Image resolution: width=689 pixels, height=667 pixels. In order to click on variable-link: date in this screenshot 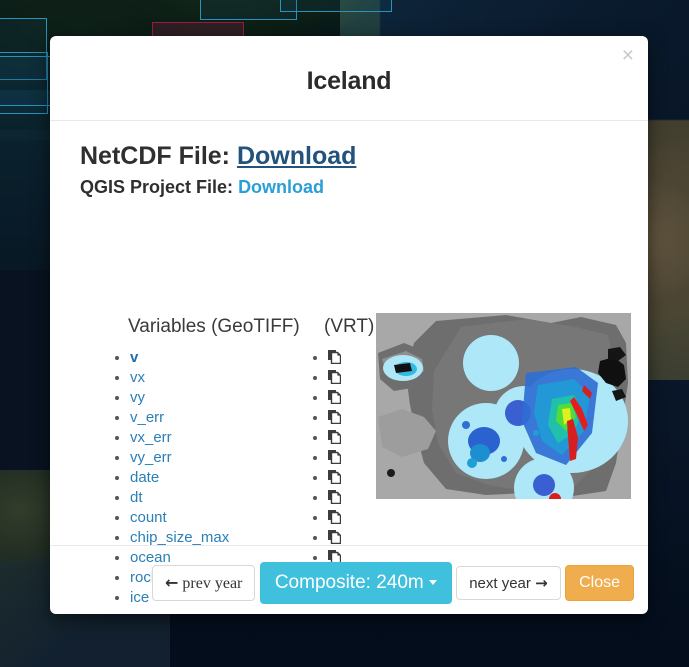, I will do `click(144, 477)`.